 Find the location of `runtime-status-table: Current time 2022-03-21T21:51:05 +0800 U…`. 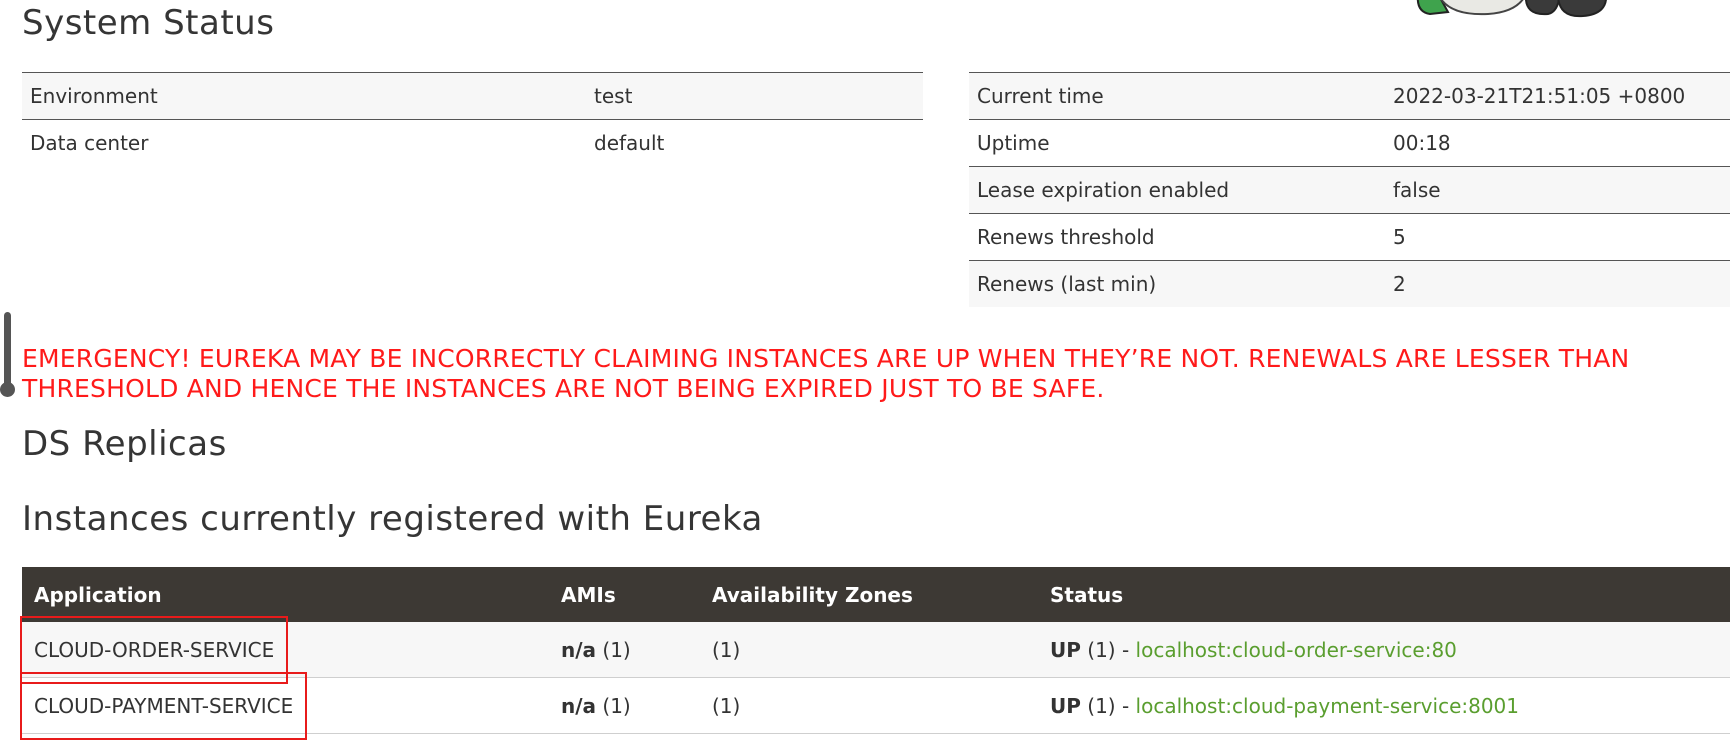

runtime-status-table: Current time 2022-03-21T21:51:05 +0800 U… is located at coordinates (1349, 189).